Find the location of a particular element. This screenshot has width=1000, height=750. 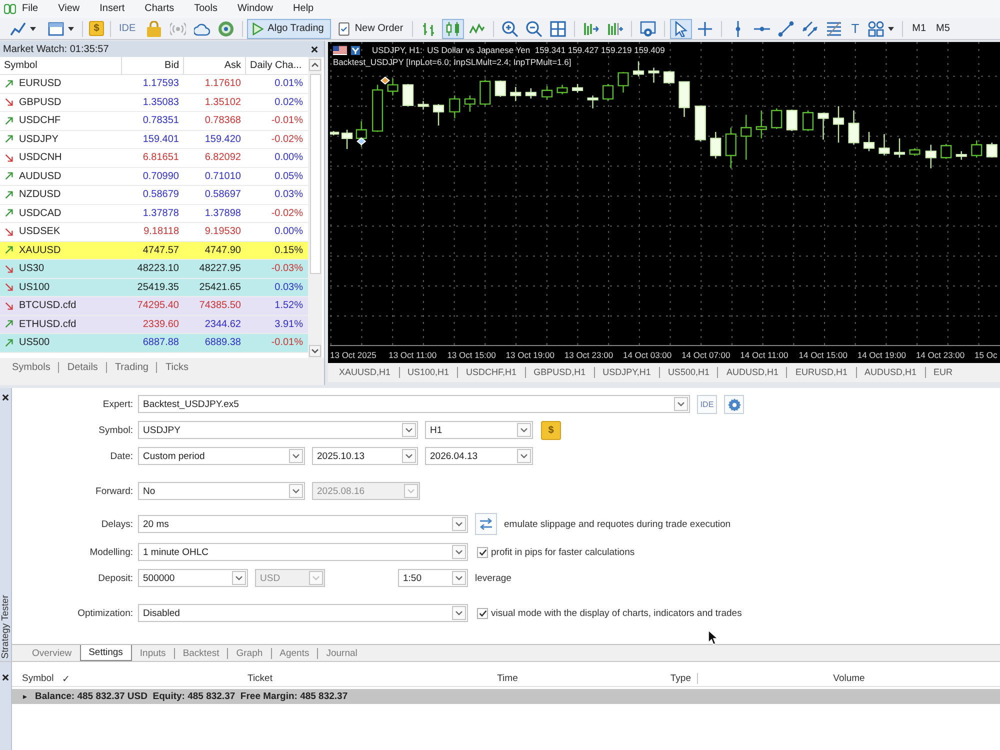

zoom-out-icon is located at coordinates (534, 28).